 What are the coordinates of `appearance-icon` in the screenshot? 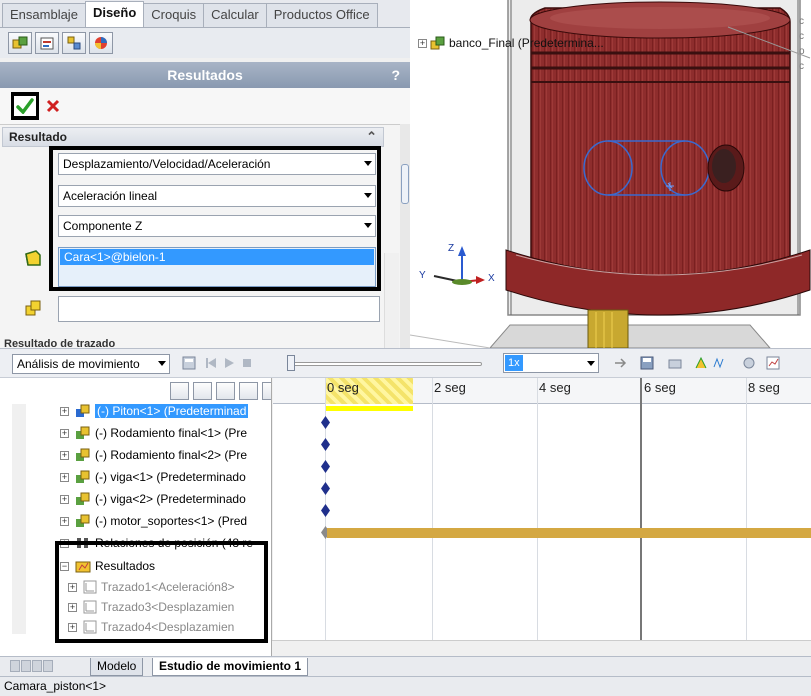 It's located at (101, 43).